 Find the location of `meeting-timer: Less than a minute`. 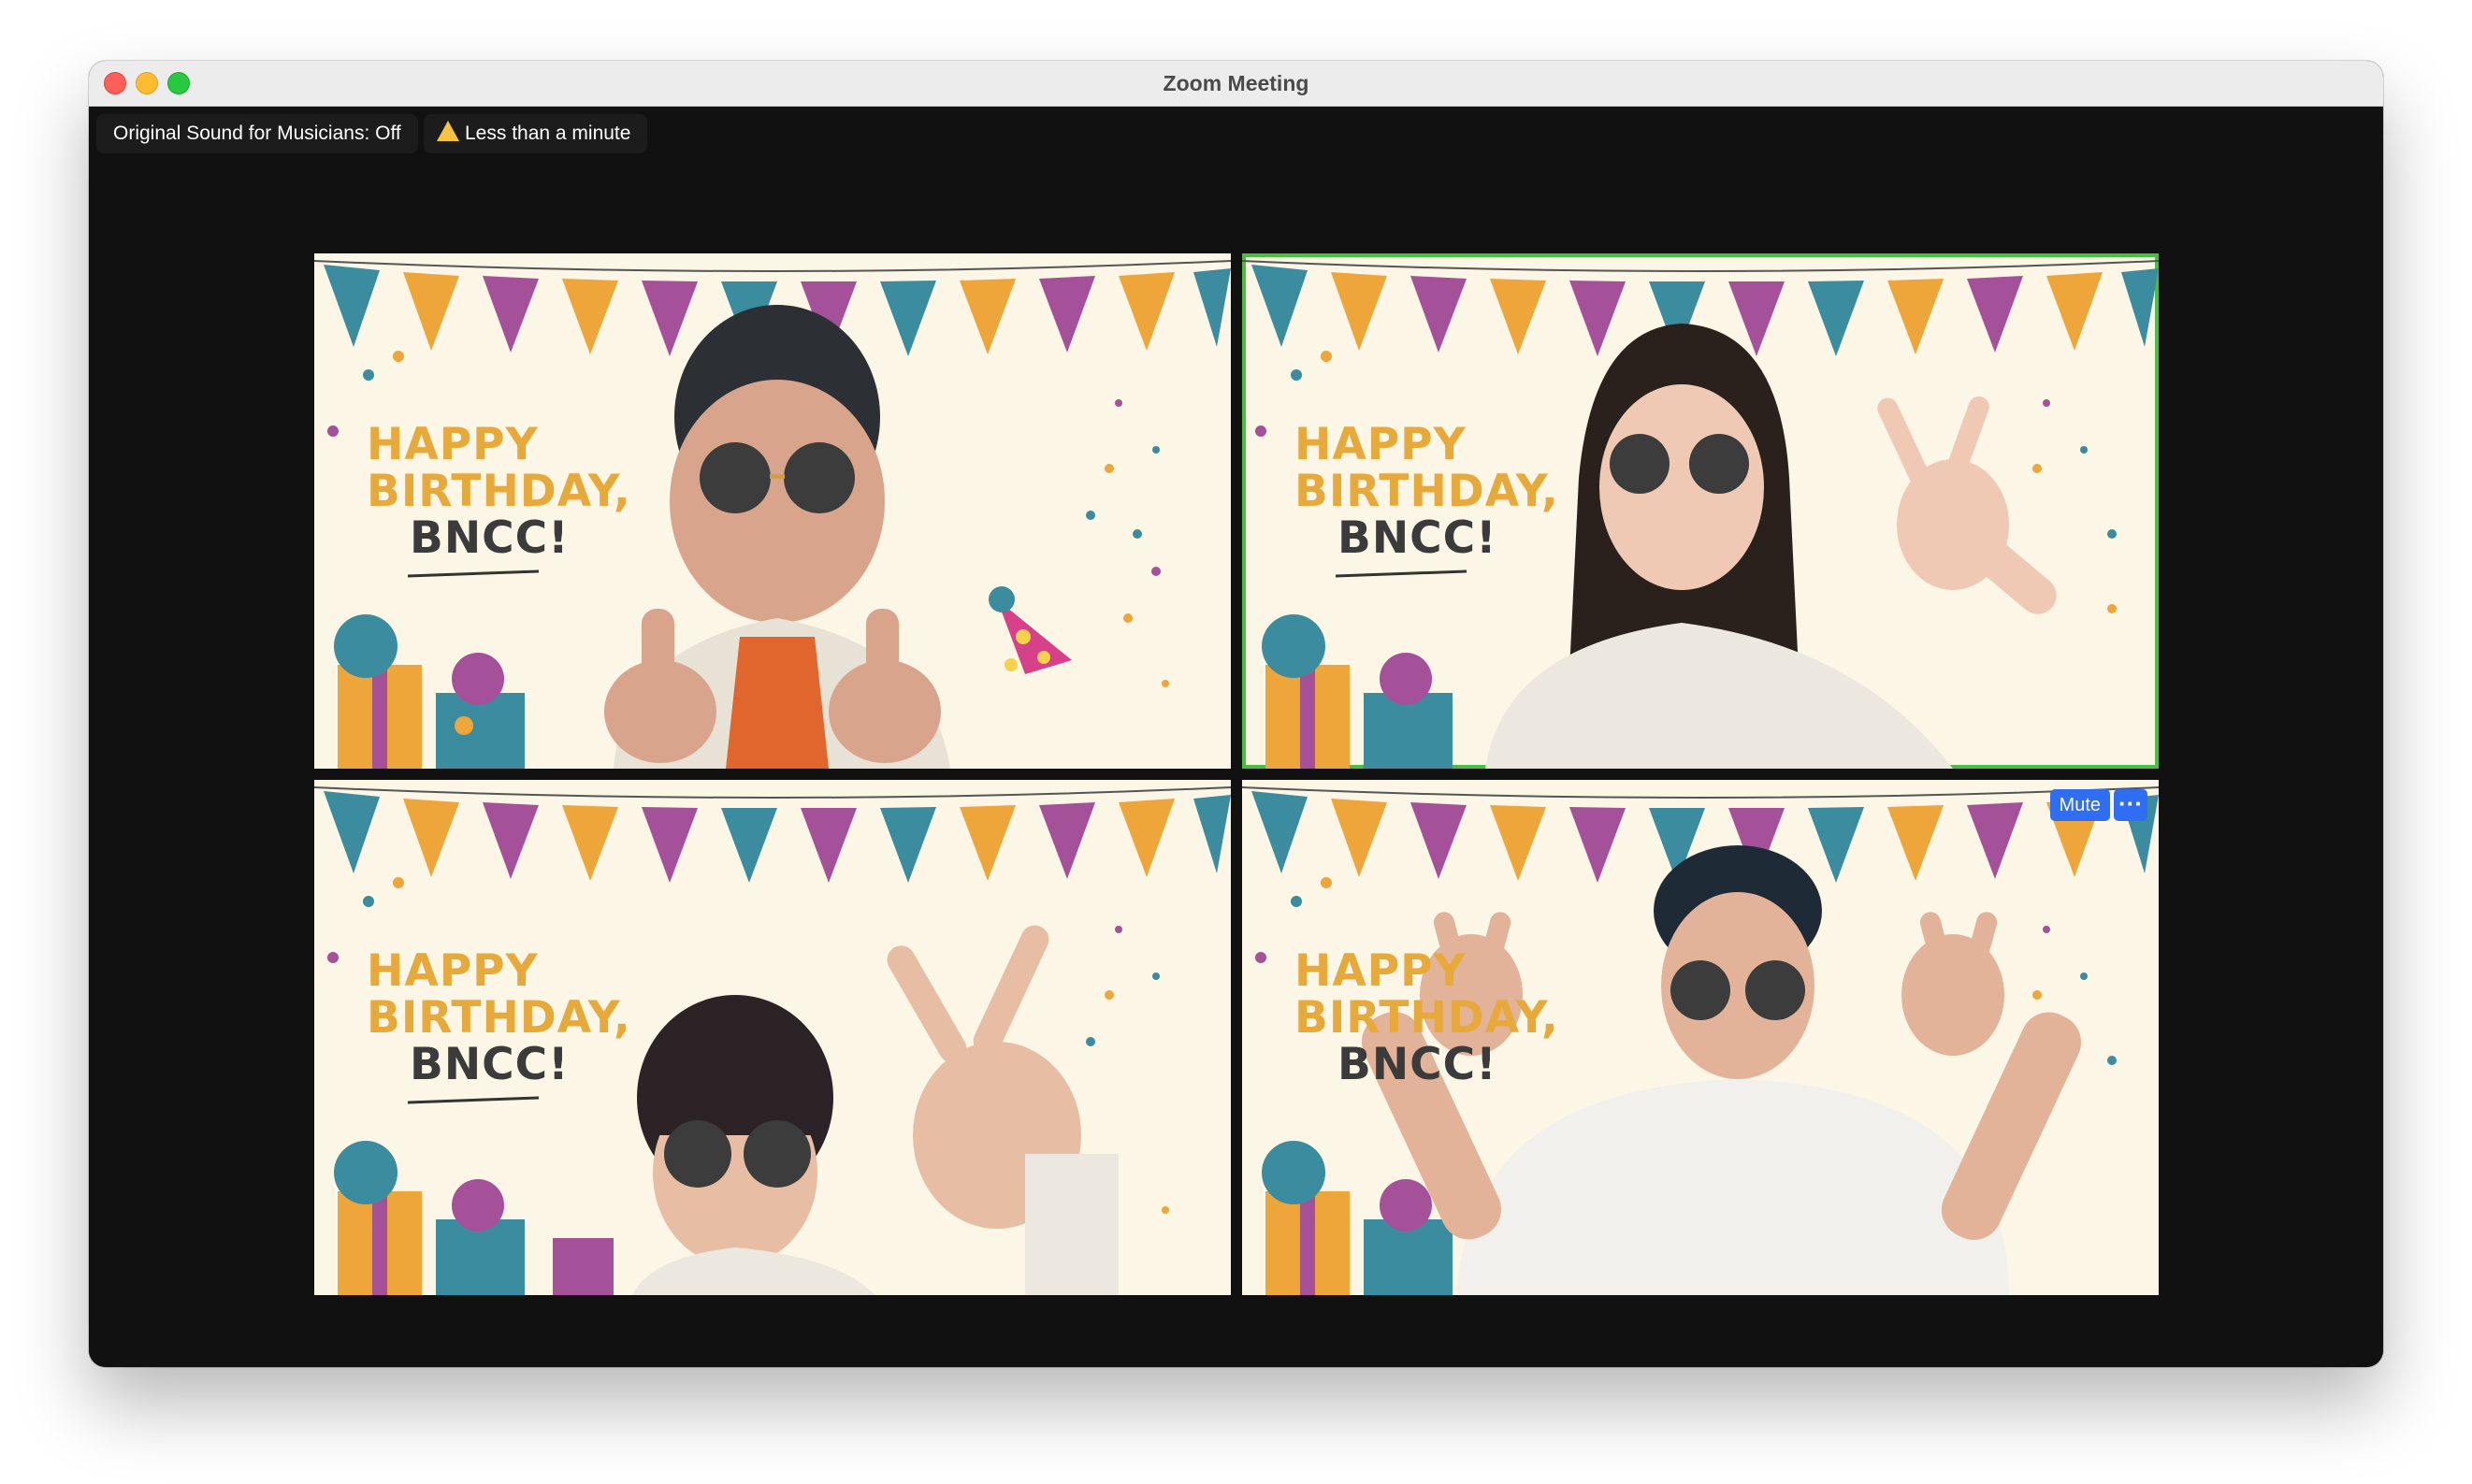

meeting-timer: Less than a minute is located at coordinates (536, 133).